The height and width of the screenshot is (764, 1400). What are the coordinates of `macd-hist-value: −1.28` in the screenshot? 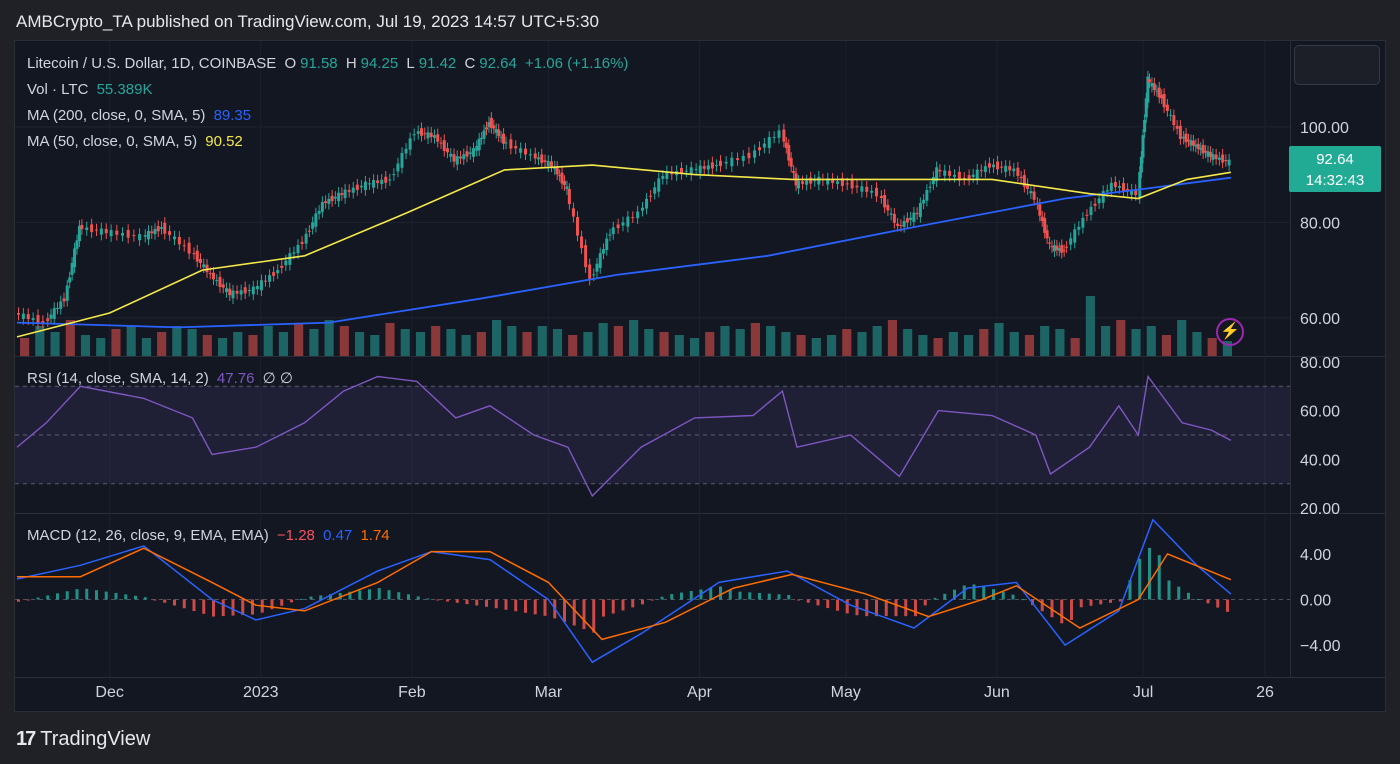 It's located at (295, 535).